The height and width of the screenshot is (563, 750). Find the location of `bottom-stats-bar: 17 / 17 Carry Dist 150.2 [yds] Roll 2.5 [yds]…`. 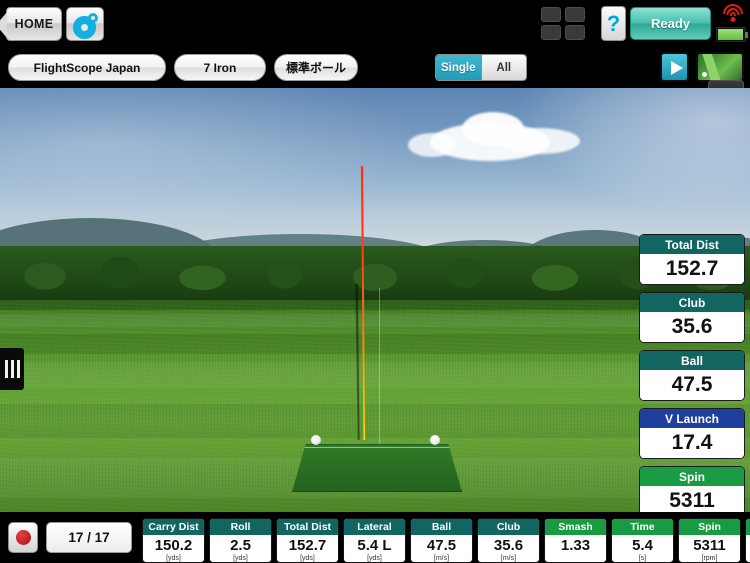

bottom-stats-bar: 17 / 17 Carry Dist 150.2 [yds] Roll 2.5 [yds]… is located at coordinates (375, 537).